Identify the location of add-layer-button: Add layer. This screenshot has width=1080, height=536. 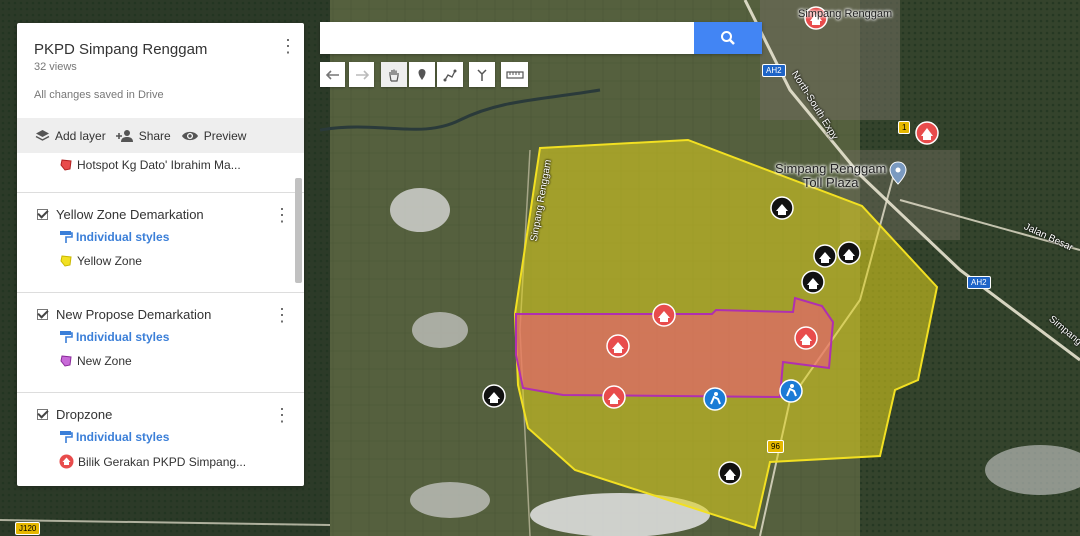
(70, 136).